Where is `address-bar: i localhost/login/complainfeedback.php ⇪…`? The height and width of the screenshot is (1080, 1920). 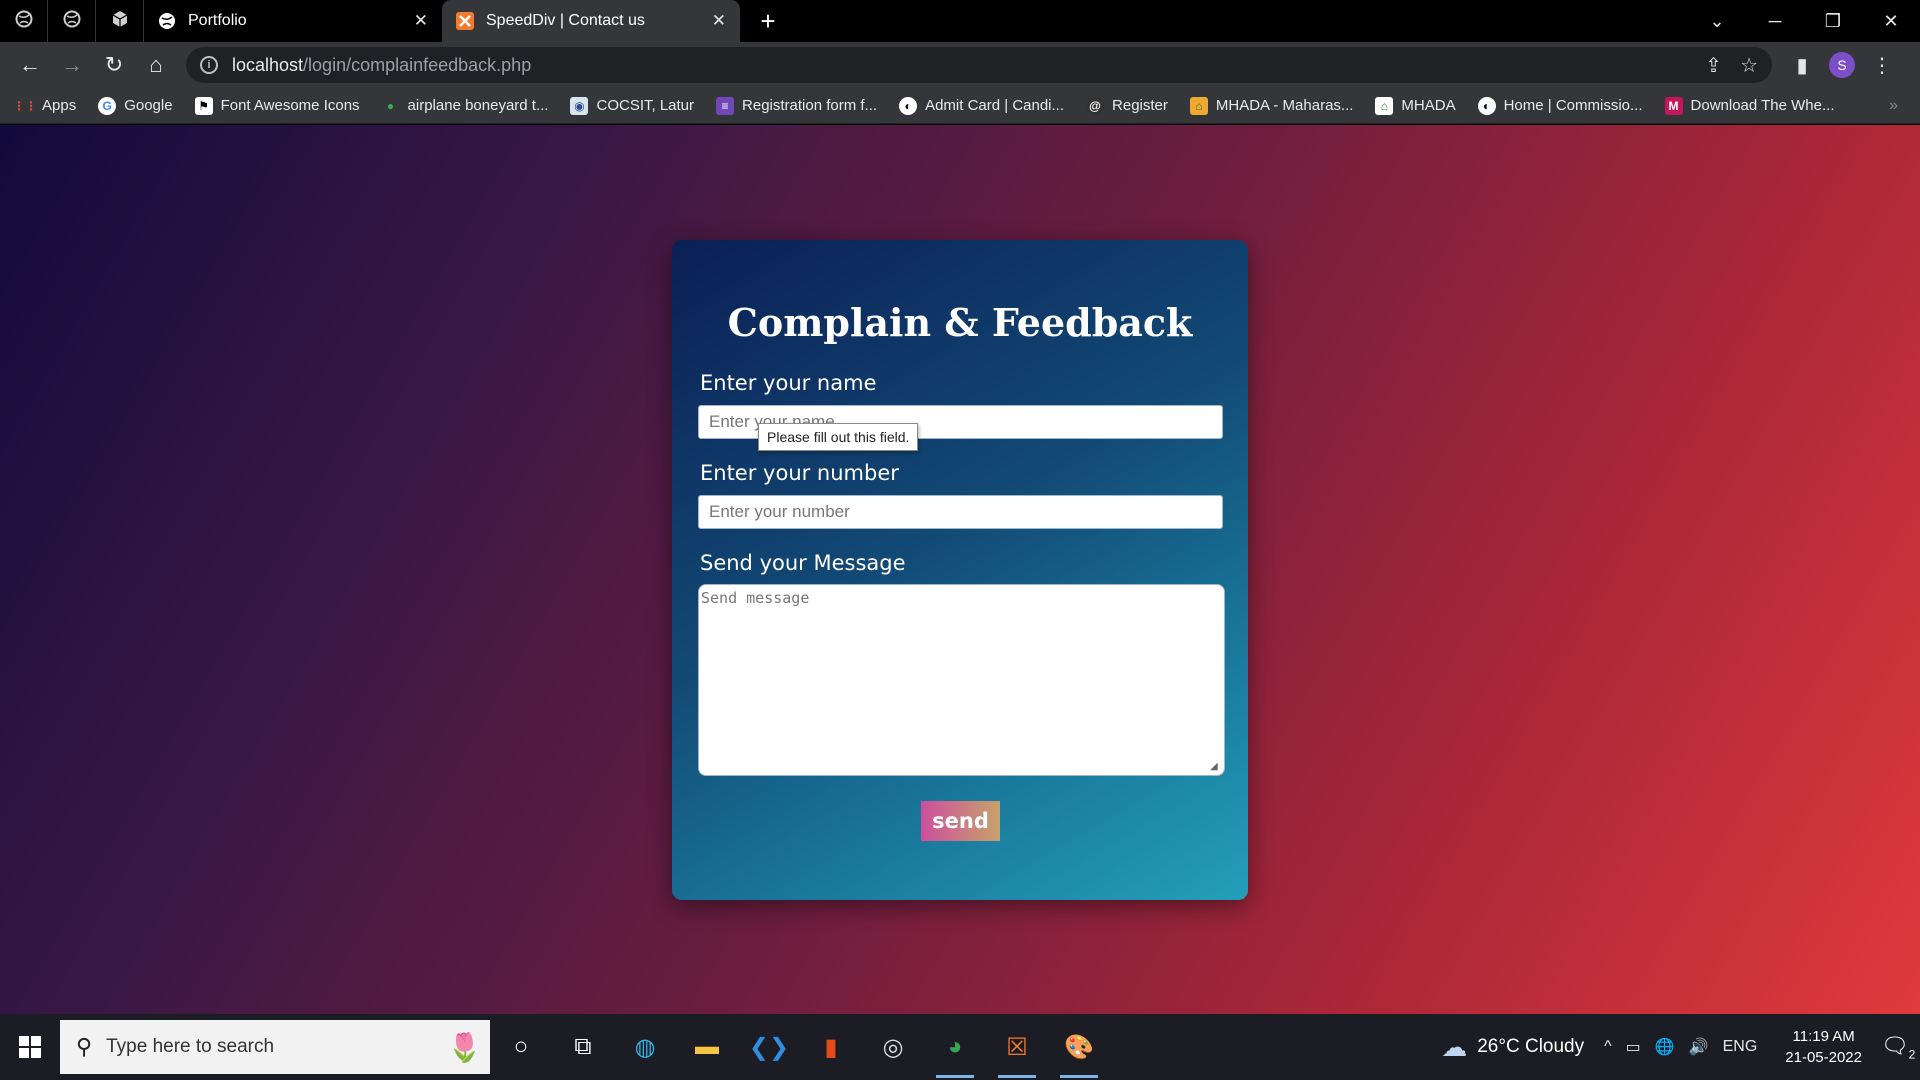
address-bar: i localhost/login/complainfeedback.php ⇪… is located at coordinates (979, 65).